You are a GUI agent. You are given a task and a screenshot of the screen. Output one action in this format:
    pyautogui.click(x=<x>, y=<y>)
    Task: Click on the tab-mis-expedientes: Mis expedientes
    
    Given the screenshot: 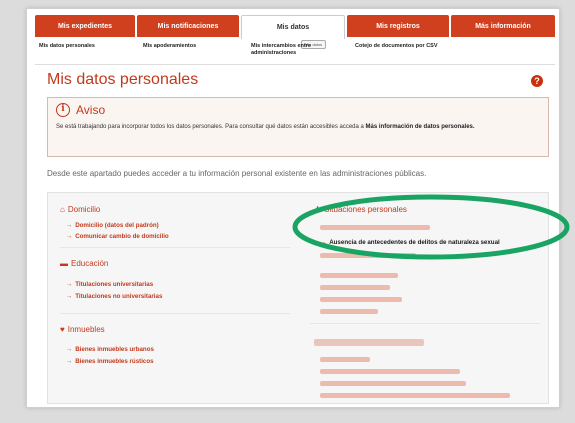 What is the action you would take?
    pyautogui.click(x=85, y=26)
    